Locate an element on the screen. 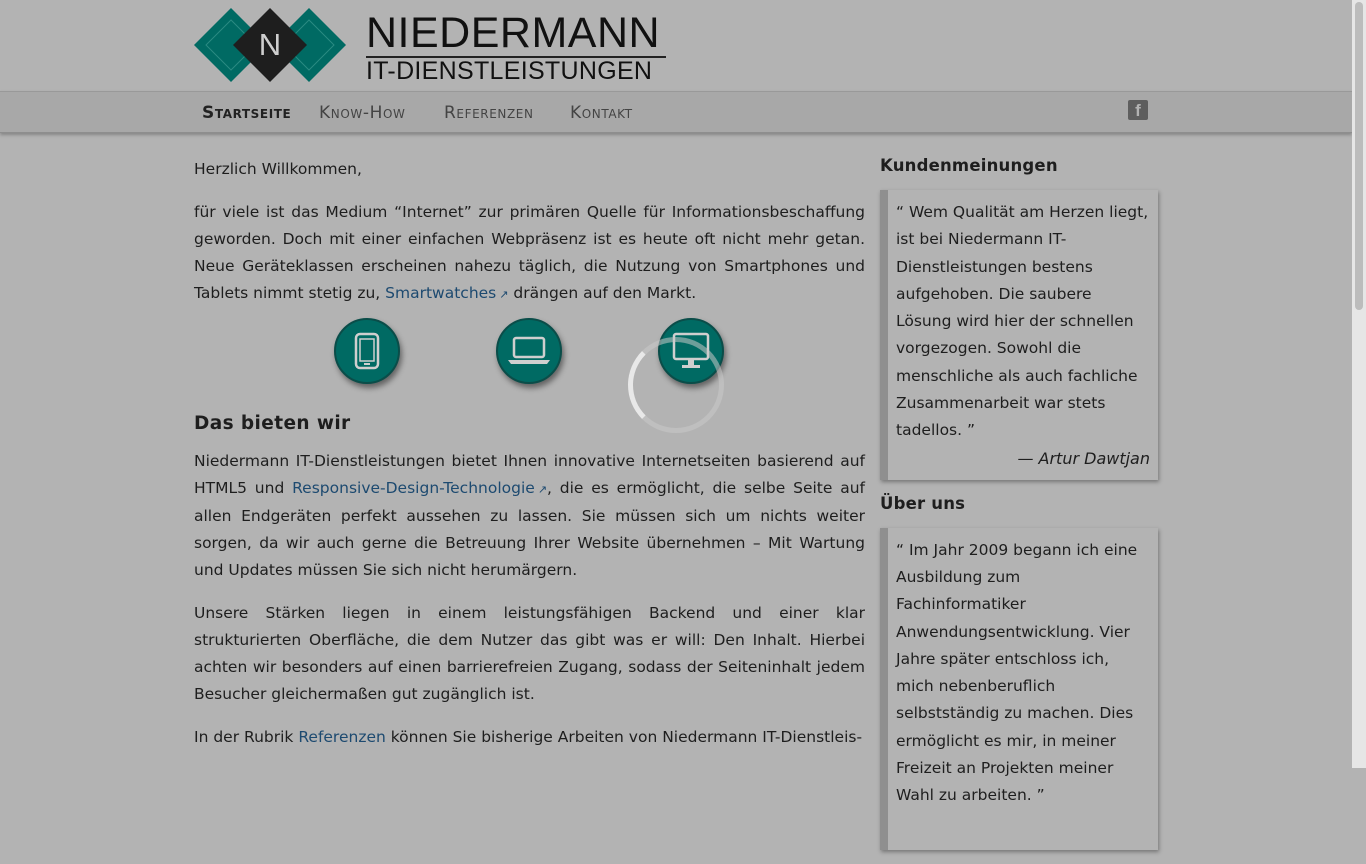 The width and height of the screenshot is (1366, 864). rubrik-text: In der Rubrik is located at coordinates (246, 737).